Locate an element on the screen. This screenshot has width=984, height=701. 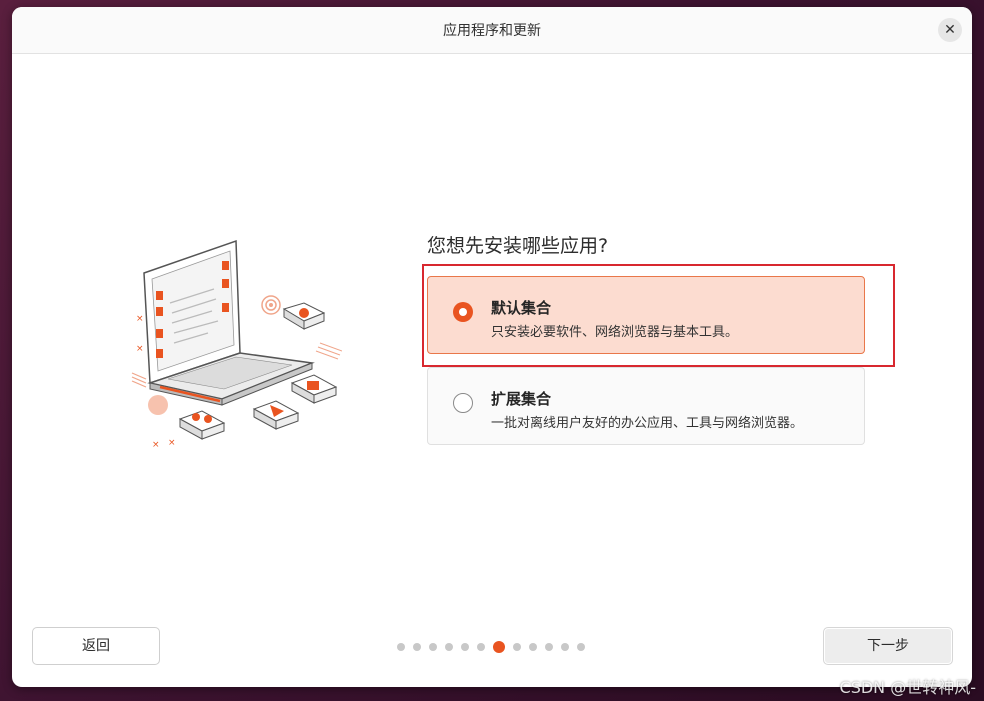
extended-collection-option: 扩展集合 一批对离线用户友好的办公应用、工具与网络浏览器。 is located at coordinates (646, 406).